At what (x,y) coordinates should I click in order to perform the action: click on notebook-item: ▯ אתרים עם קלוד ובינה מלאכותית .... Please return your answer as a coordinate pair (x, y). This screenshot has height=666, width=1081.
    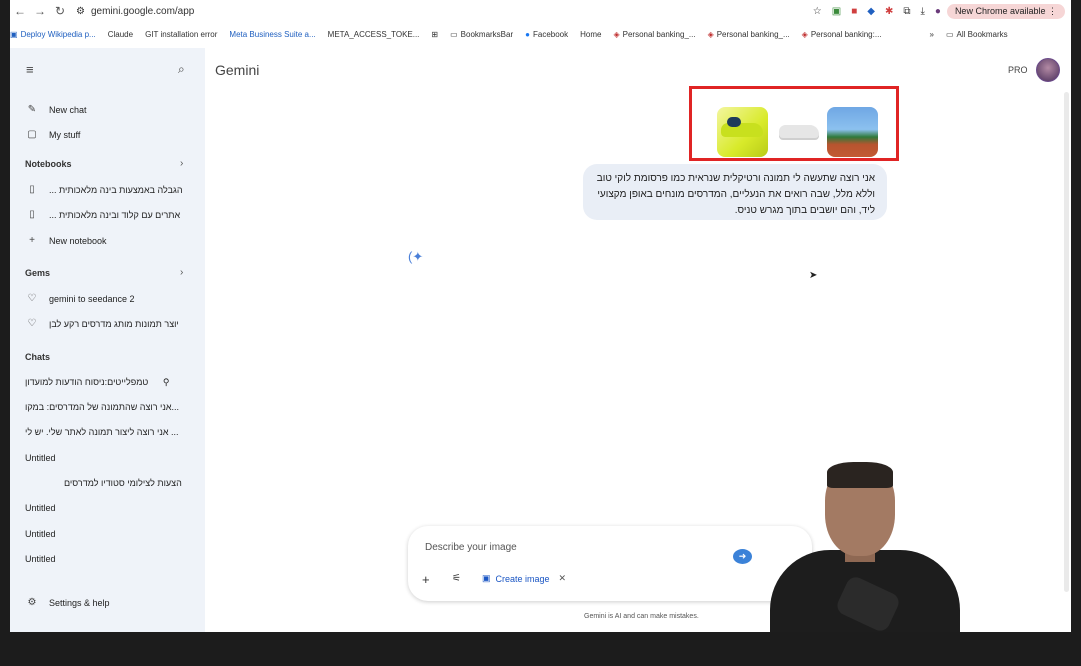
    Looking at the image, I should click on (102, 214).